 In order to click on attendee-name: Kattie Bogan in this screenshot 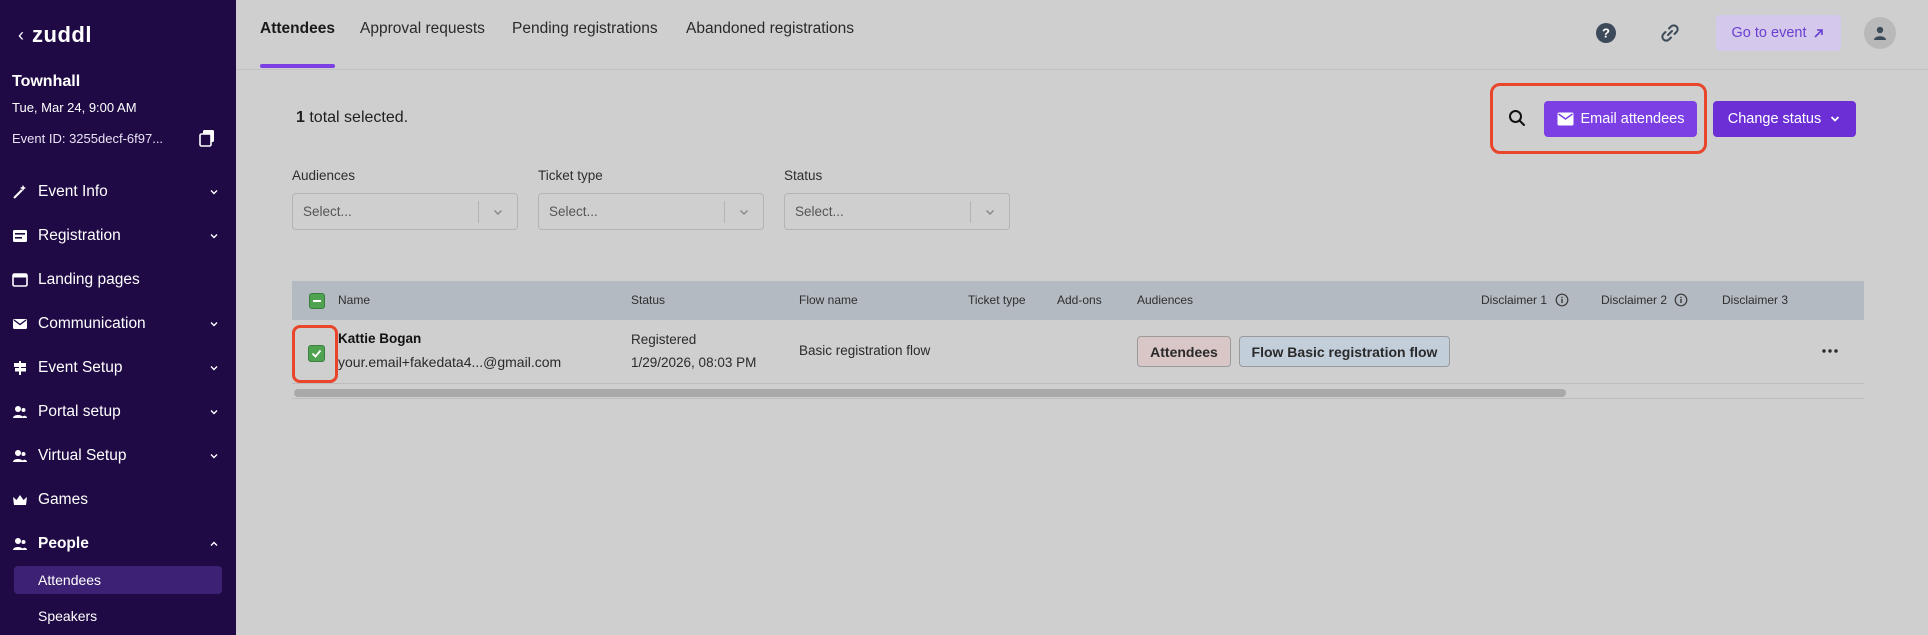, I will do `click(379, 338)`.